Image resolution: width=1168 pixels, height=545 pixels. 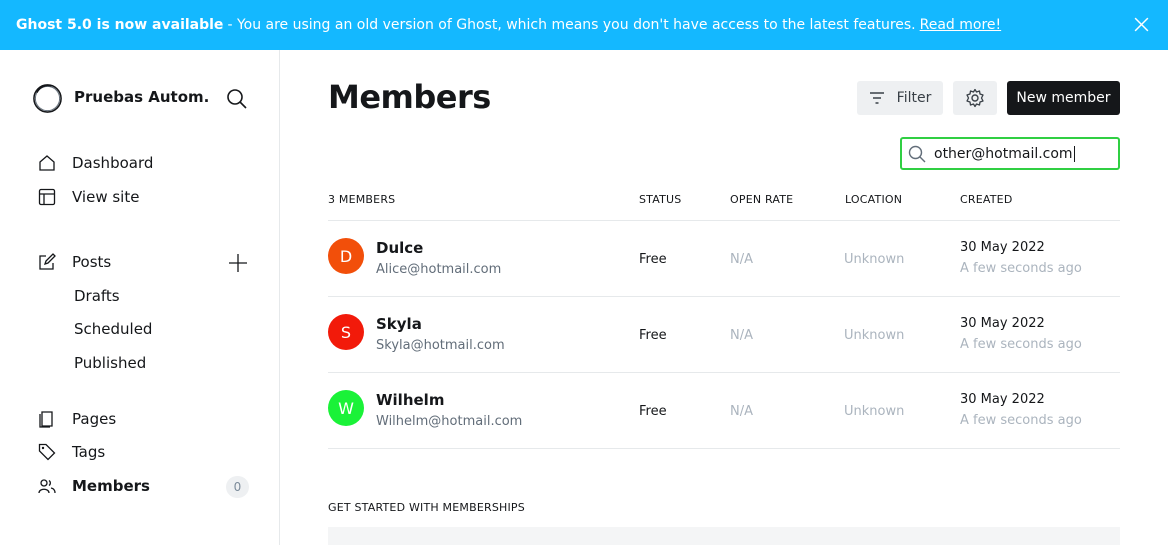 I want to click on nav-tags: Tags, so click(x=71, y=452).